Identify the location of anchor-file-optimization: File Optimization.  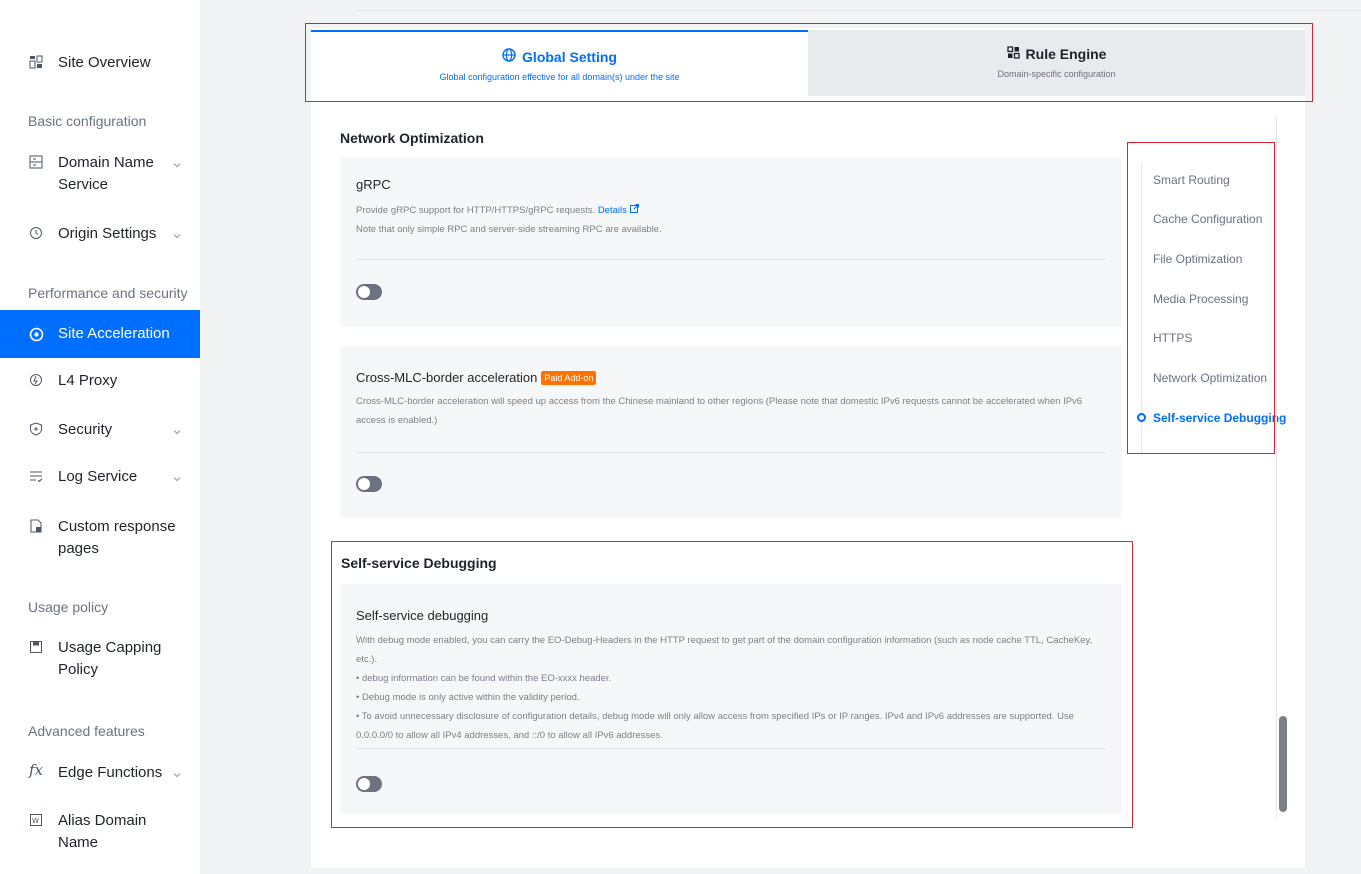
(1197, 259).